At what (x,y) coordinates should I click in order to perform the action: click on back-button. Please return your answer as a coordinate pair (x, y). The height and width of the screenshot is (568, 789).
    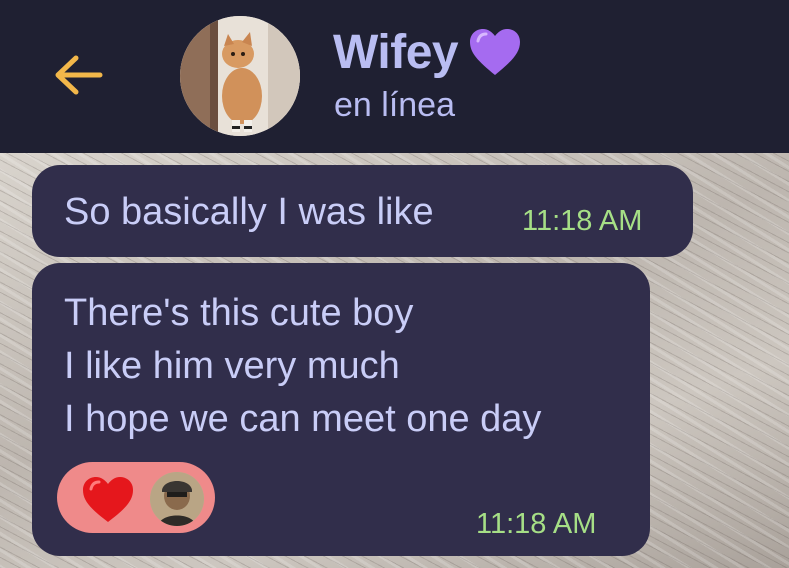
    Looking at the image, I should click on (78, 75).